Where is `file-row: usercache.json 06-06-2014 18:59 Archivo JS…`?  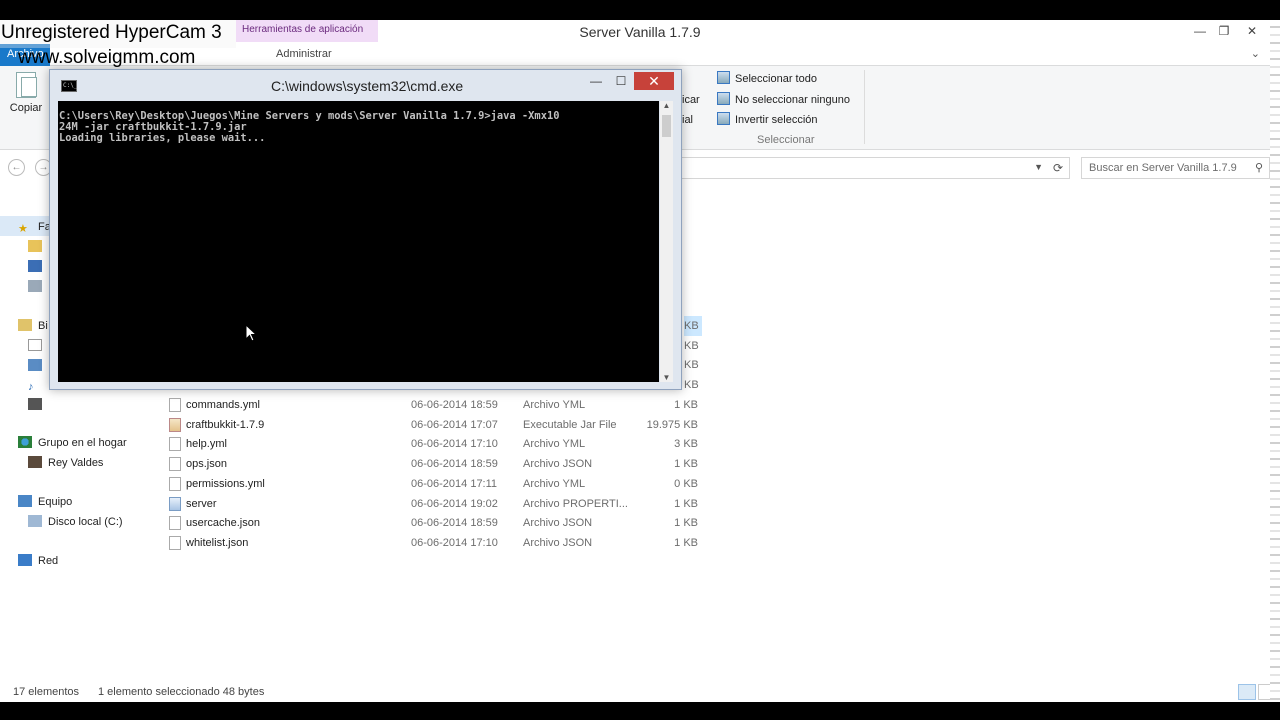 file-row: usercache.json 06-06-2014 18:59 Archivo JS… is located at coordinates (435, 523).